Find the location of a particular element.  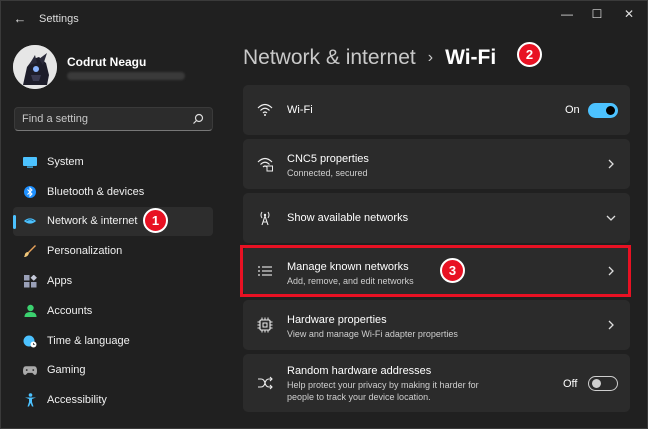

back-arrow-icon: ← is located at coordinates (20, 18).